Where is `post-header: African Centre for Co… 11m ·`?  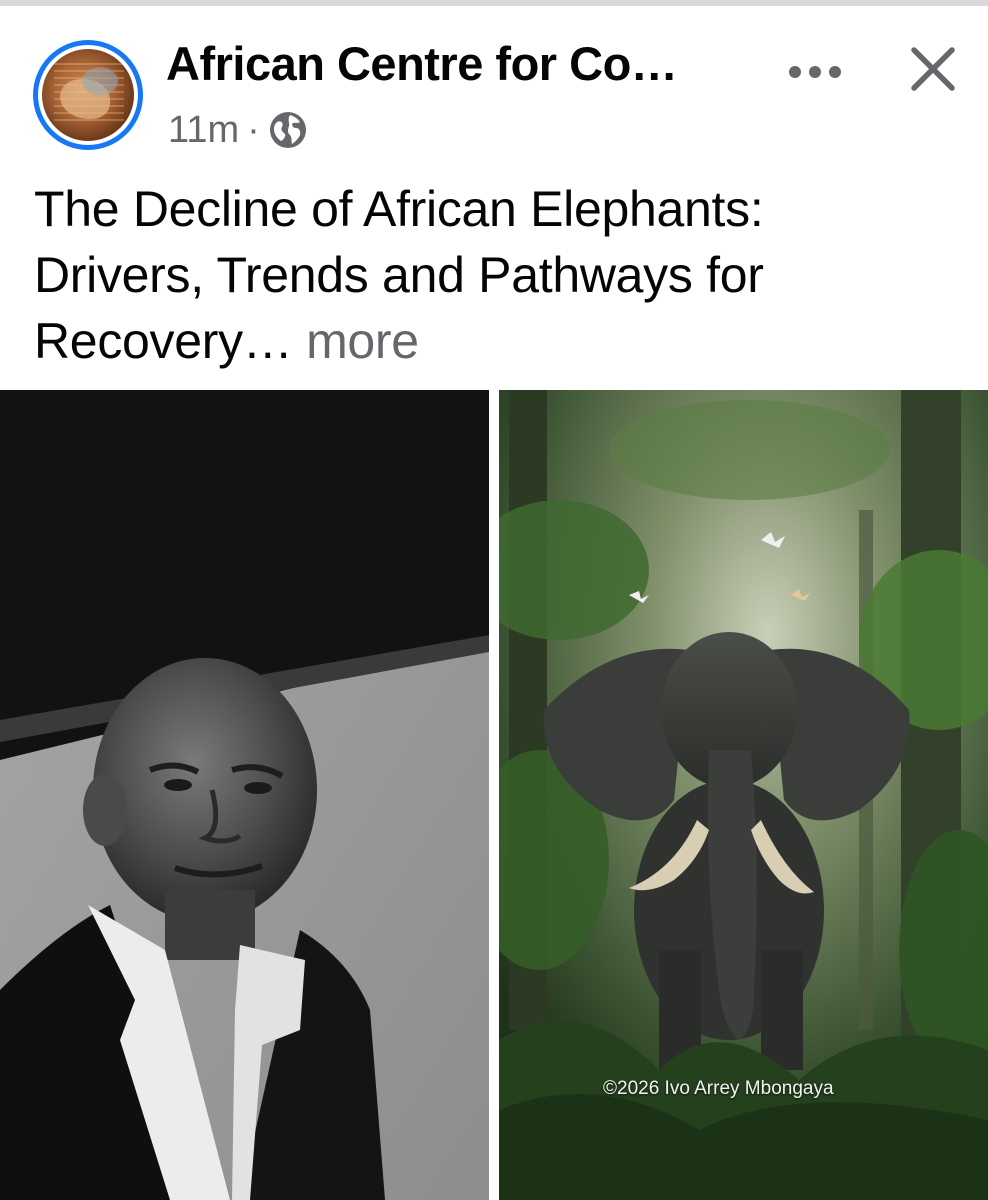 post-header: African Centre for Co… 11m · is located at coordinates (494, 86).